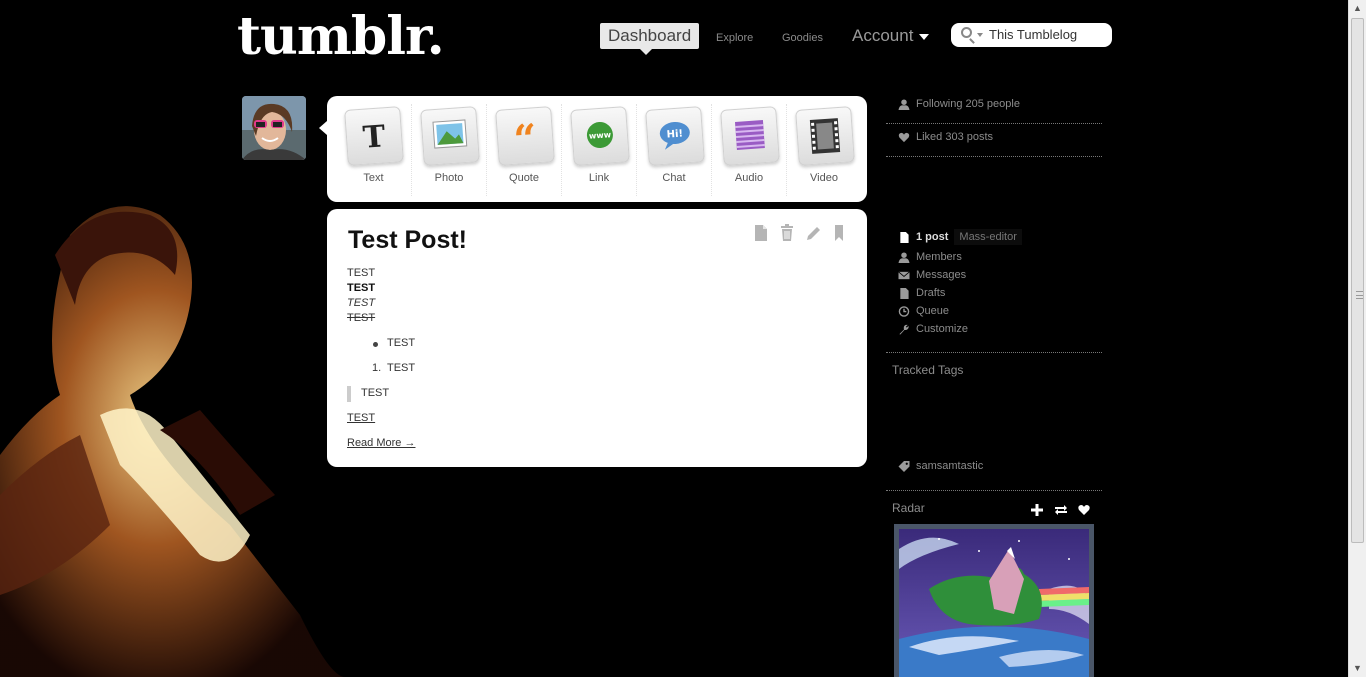 The height and width of the screenshot is (677, 1366). What do you see at coordinates (959, 104) in the screenshot?
I see `following-link: Following 205 people` at bounding box center [959, 104].